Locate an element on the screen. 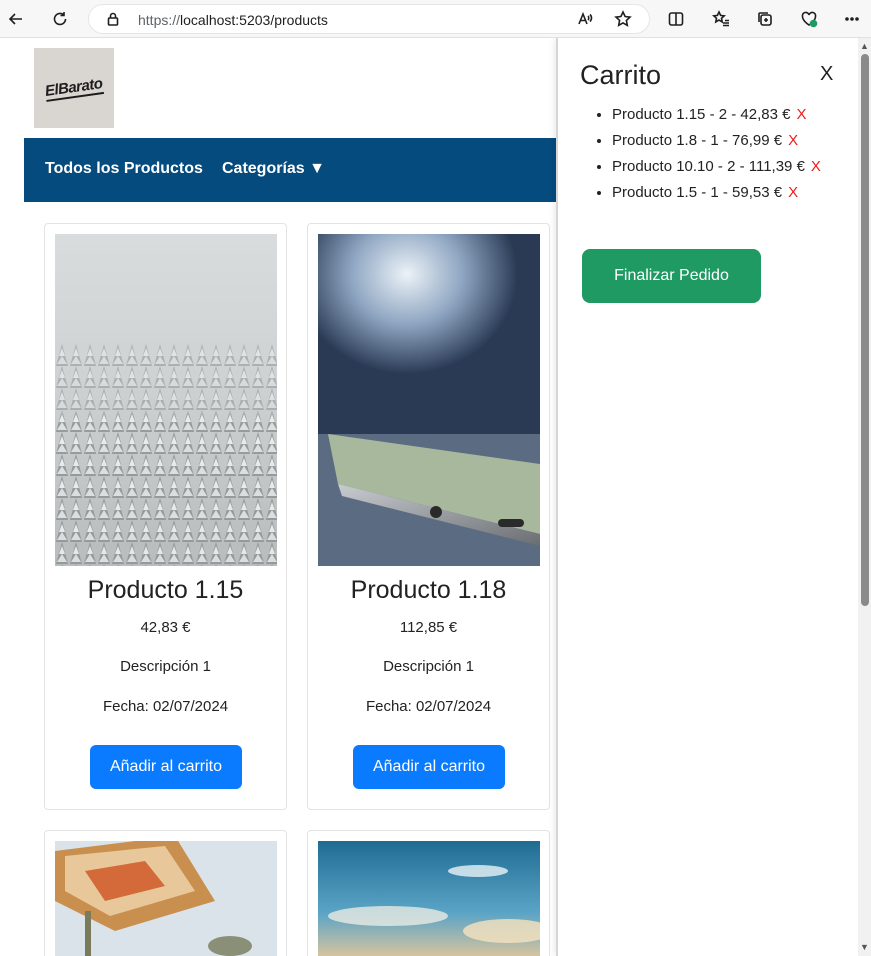 The width and height of the screenshot is (871, 956). cart-close-button: X is located at coordinates (826, 74).